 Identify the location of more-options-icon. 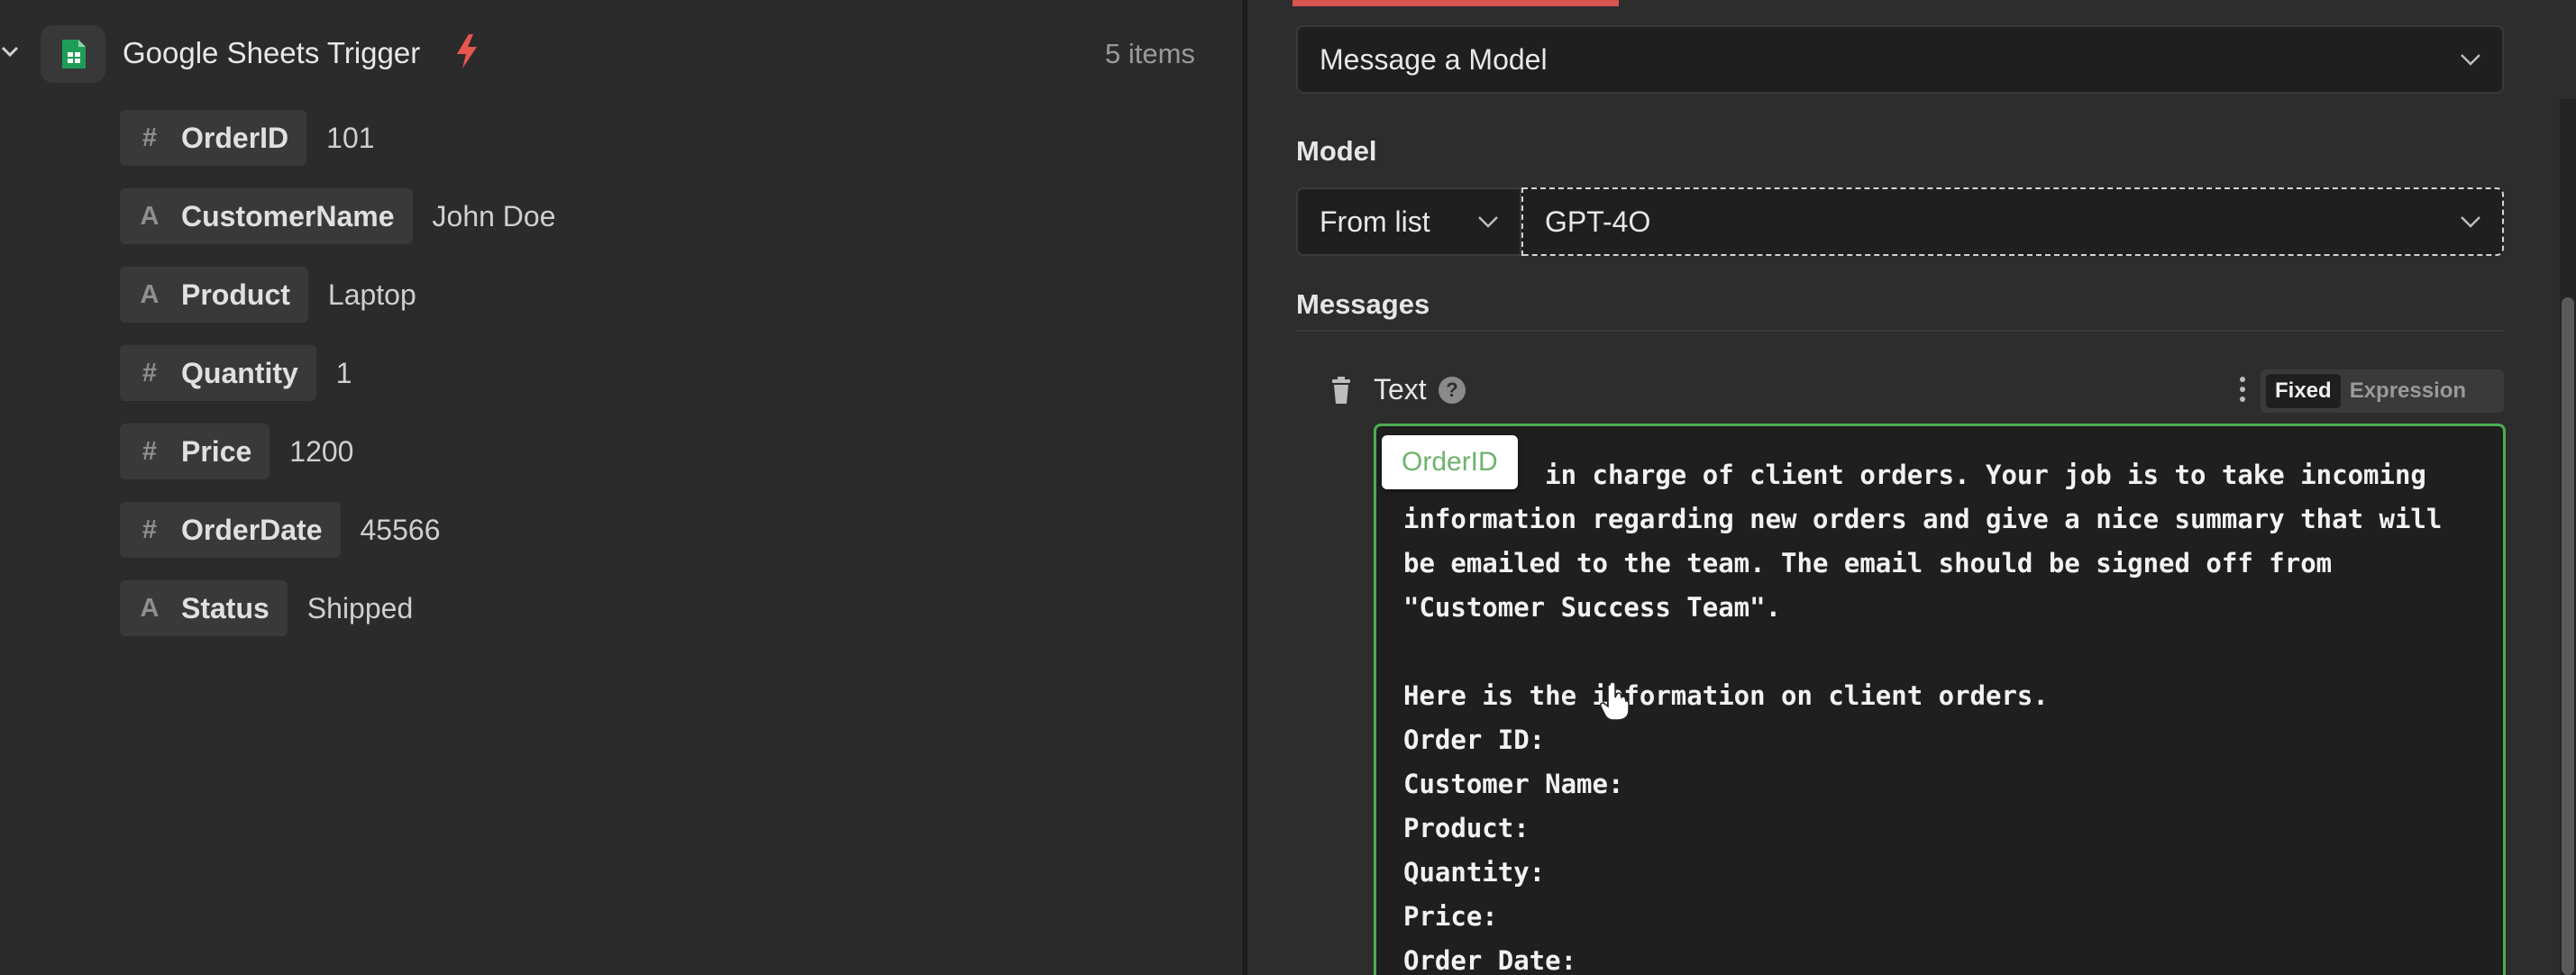
(2242, 392).